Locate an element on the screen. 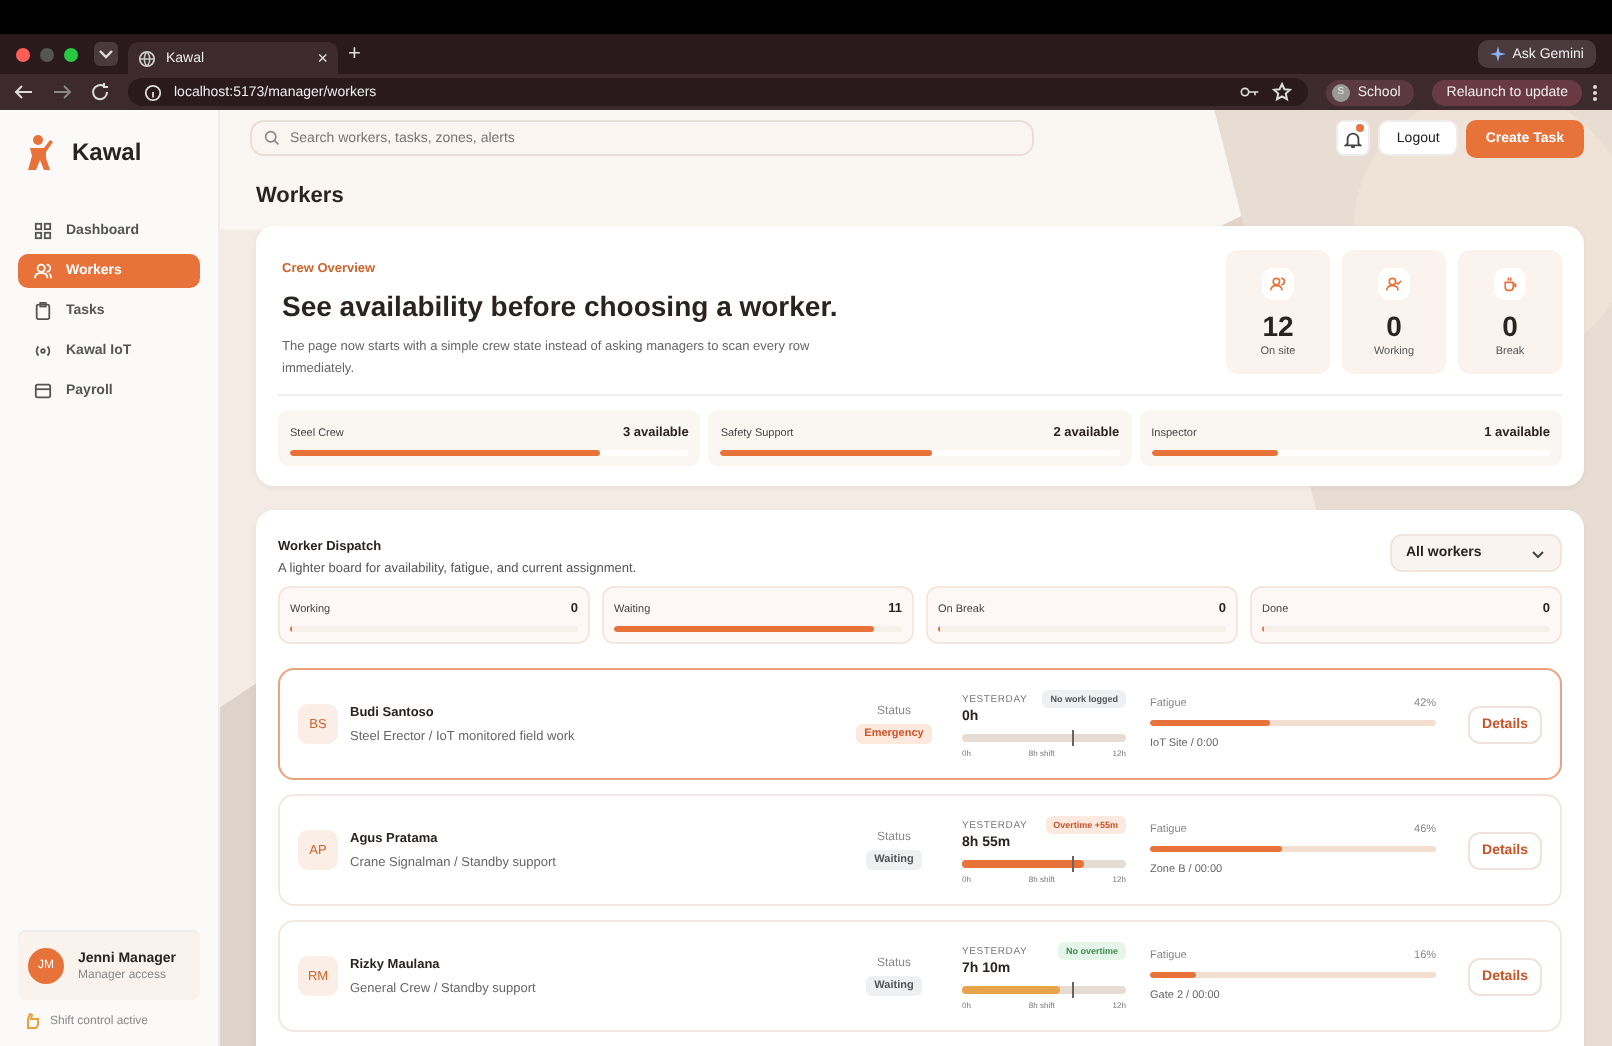  wallet-icon is located at coordinates (43, 391).